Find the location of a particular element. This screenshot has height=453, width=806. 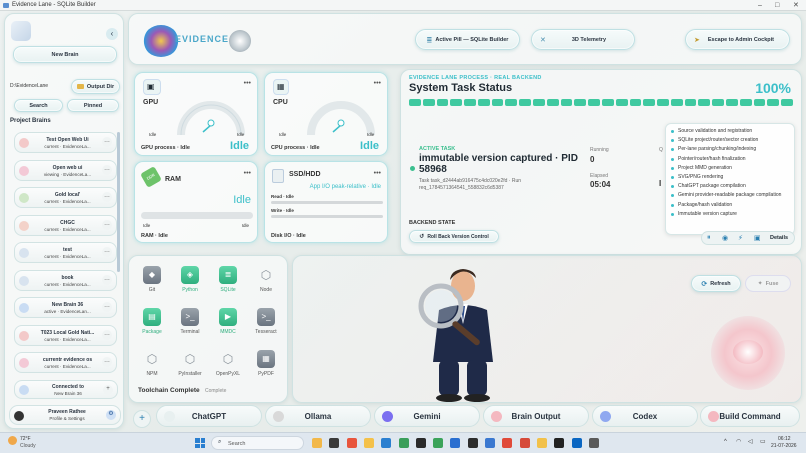

details-button: Details is located at coordinates (779, 238).